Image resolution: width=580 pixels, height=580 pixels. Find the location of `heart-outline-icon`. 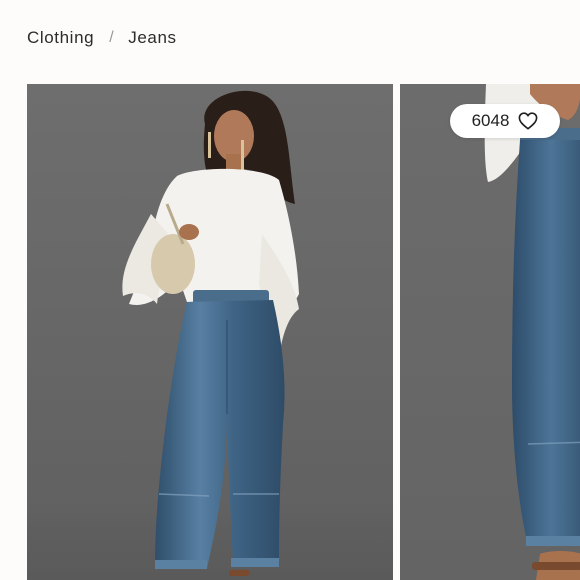

heart-outline-icon is located at coordinates (528, 121).